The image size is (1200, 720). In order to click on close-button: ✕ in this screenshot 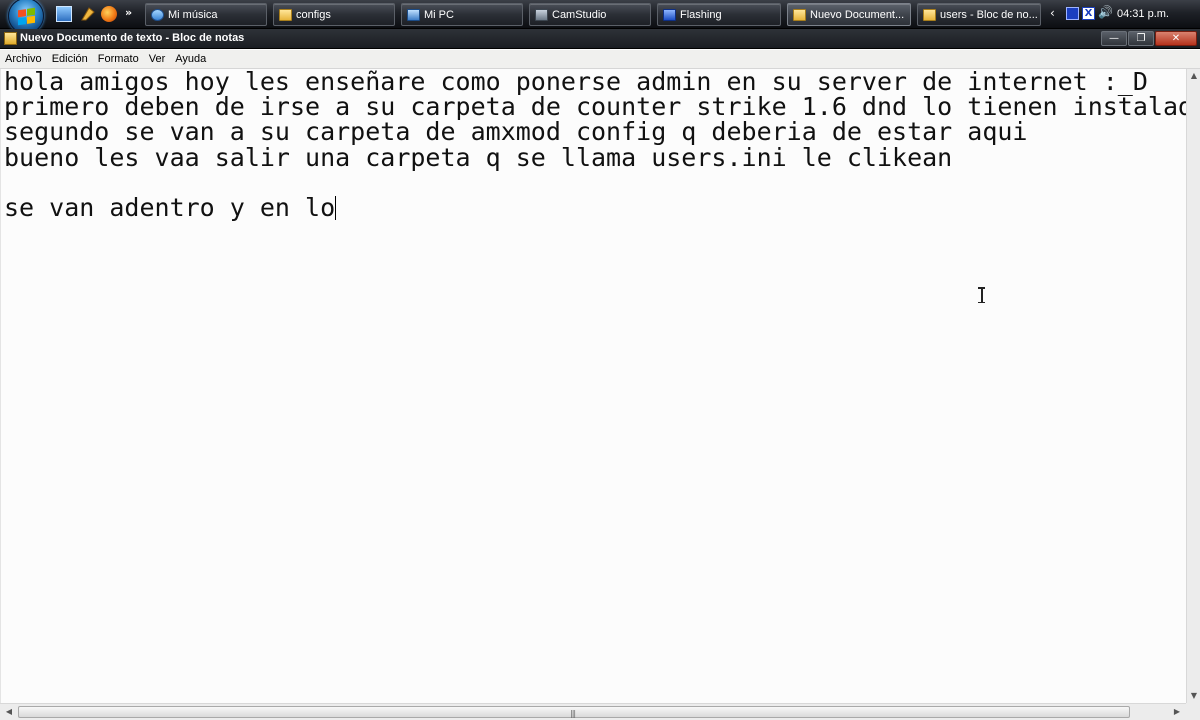, I will do `click(1176, 38)`.